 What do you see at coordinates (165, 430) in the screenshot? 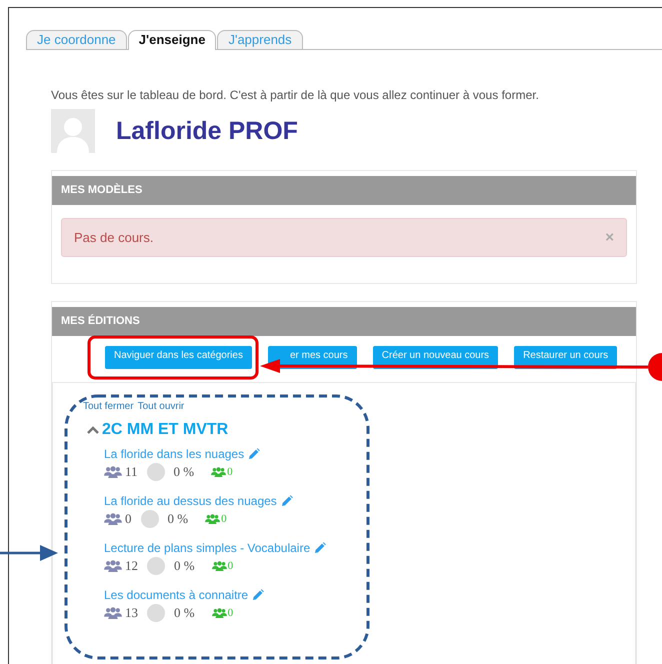
I see `category-title: 2C MM ET MVTR` at bounding box center [165, 430].